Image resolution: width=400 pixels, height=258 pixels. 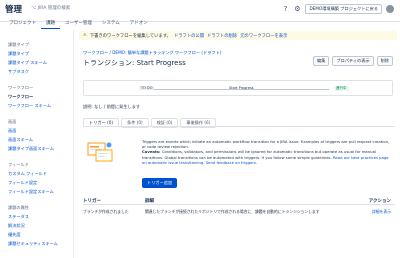 What do you see at coordinates (40, 97) in the screenshot?
I see `sidebar-item-workflows: ワークフロー` at bounding box center [40, 97].